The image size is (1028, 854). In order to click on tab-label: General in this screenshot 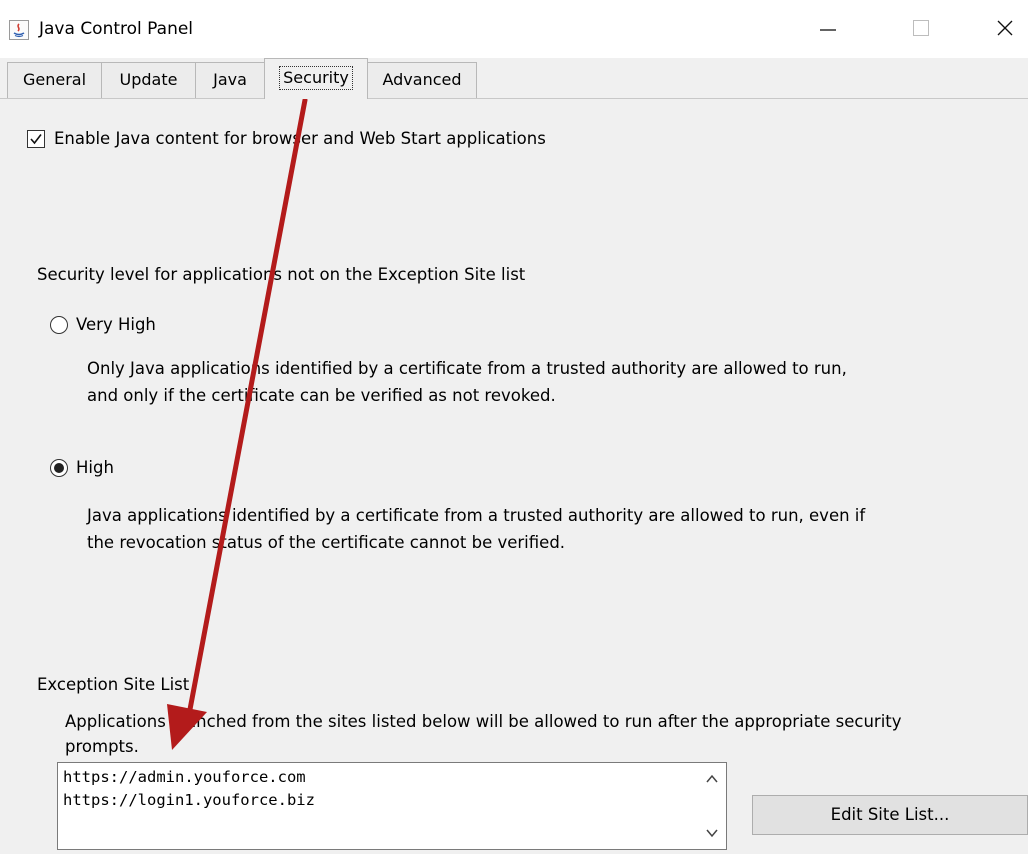, I will do `click(54, 79)`.